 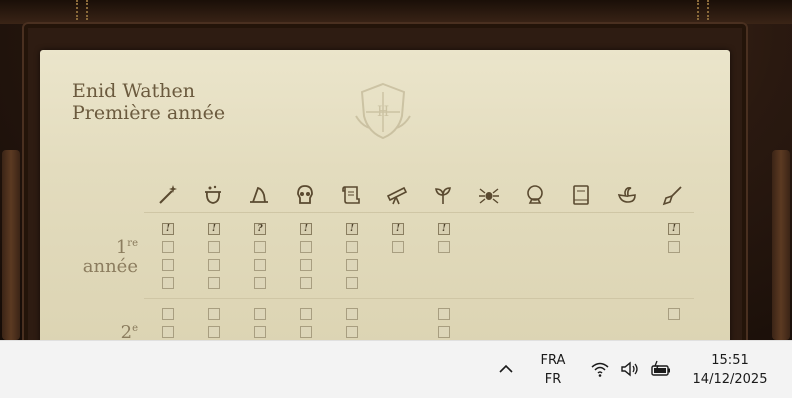 What do you see at coordinates (506, 369) in the screenshot?
I see `chevron-up-icon` at bounding box center [506, 369].